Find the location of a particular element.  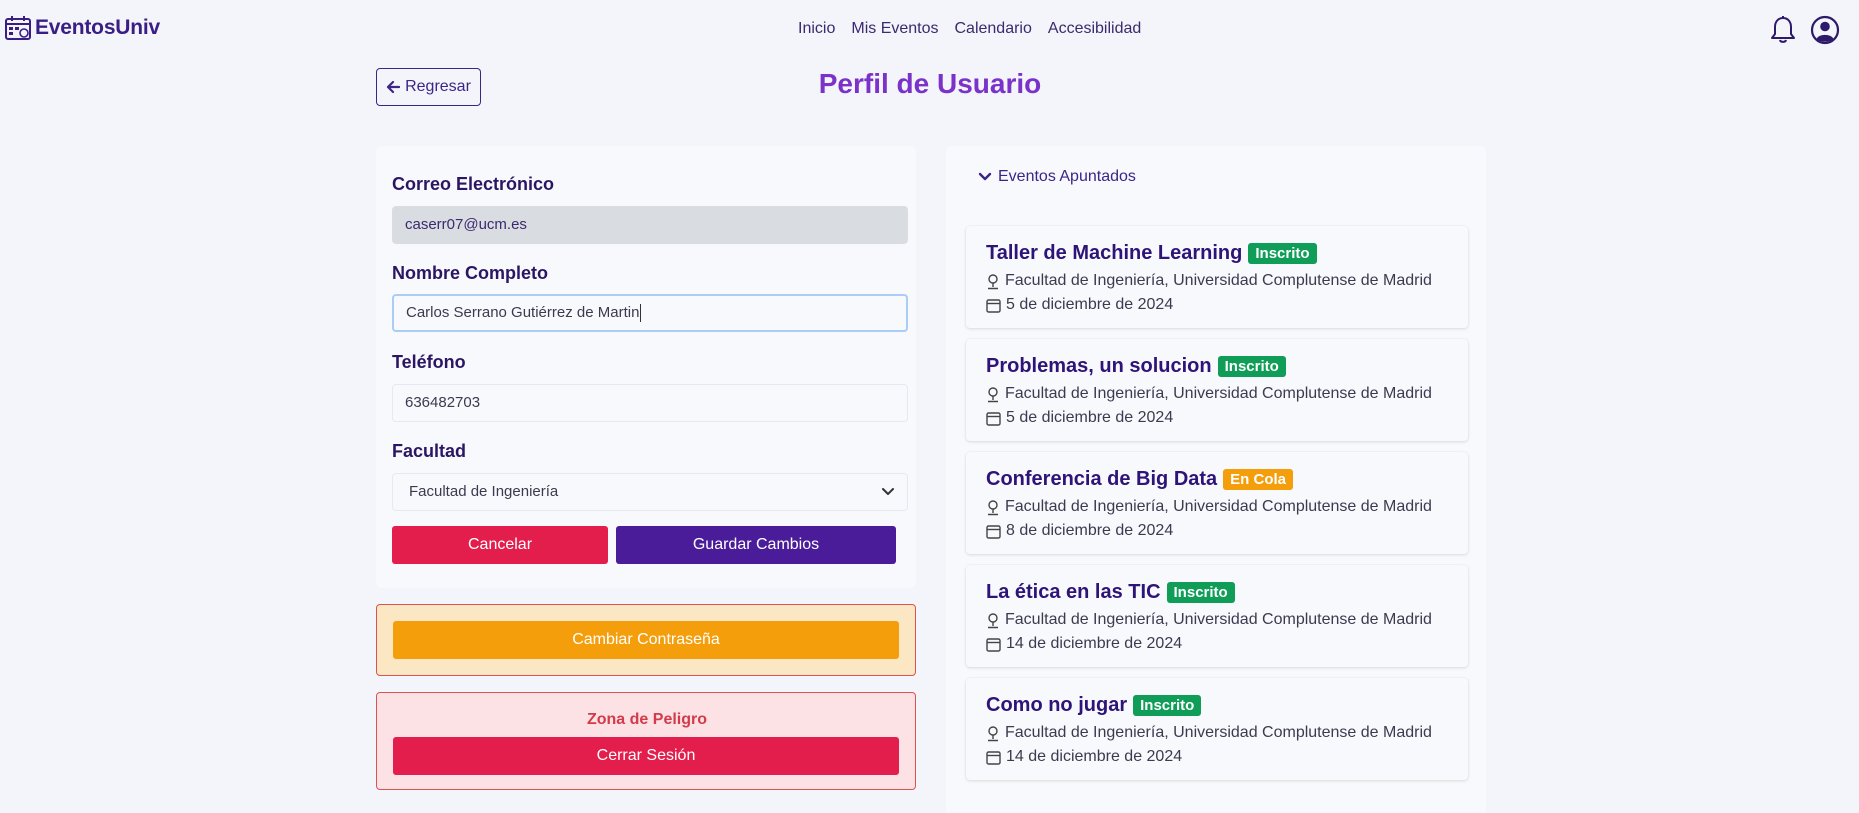

password-section: Cambiar Contraseña is located at coordinates (646, 640).